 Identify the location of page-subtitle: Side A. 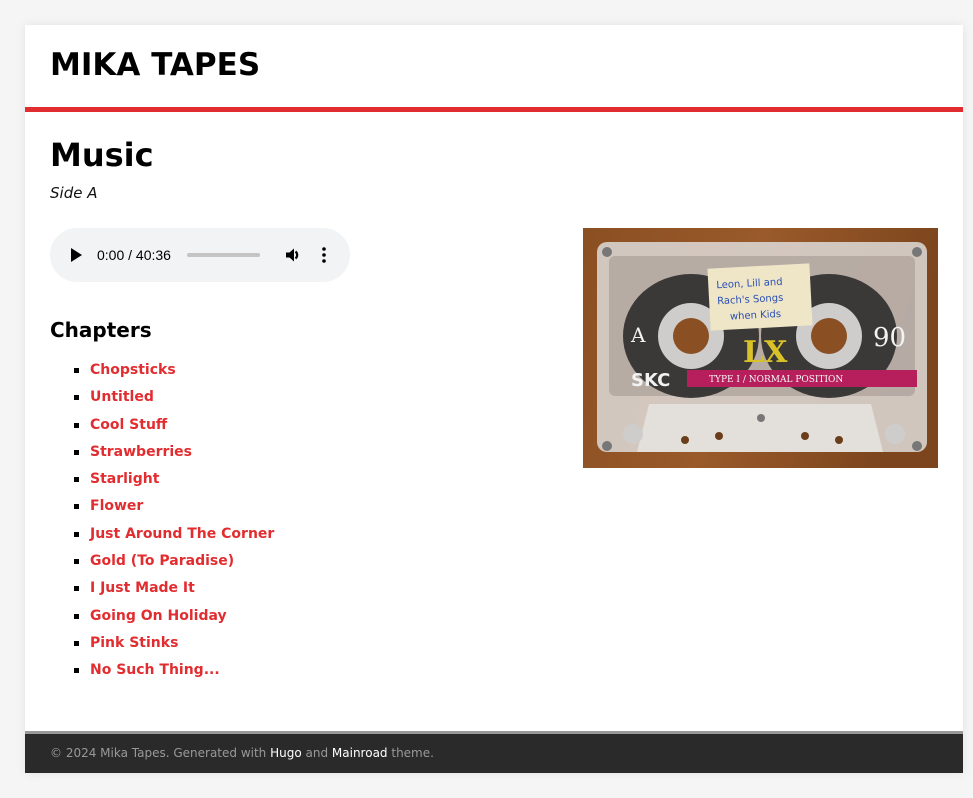
(74, 193).